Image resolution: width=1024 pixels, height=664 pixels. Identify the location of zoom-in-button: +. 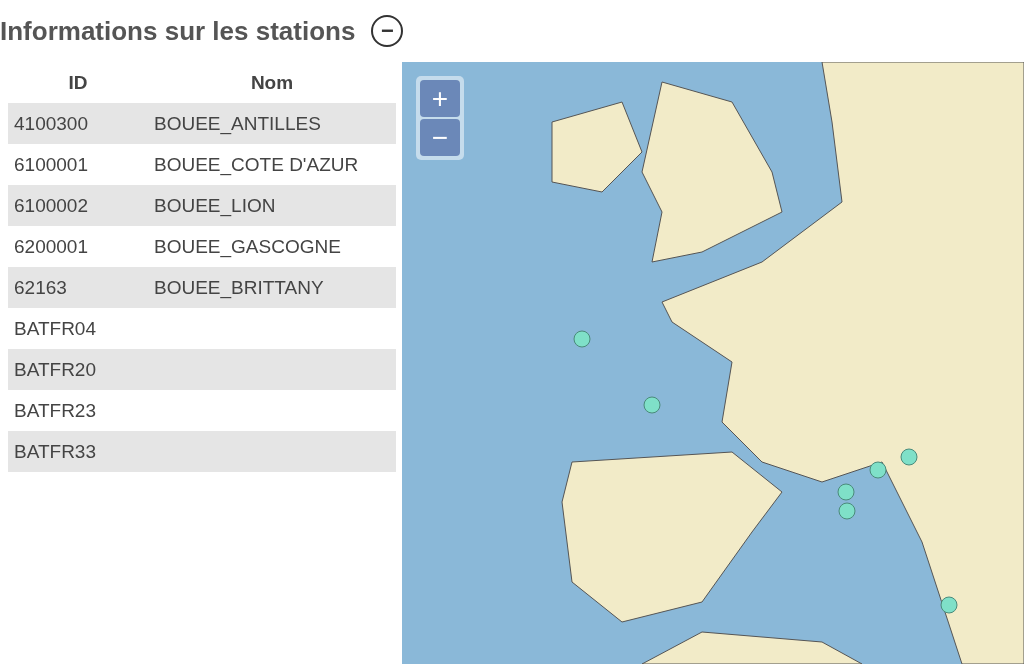
(440, 98).